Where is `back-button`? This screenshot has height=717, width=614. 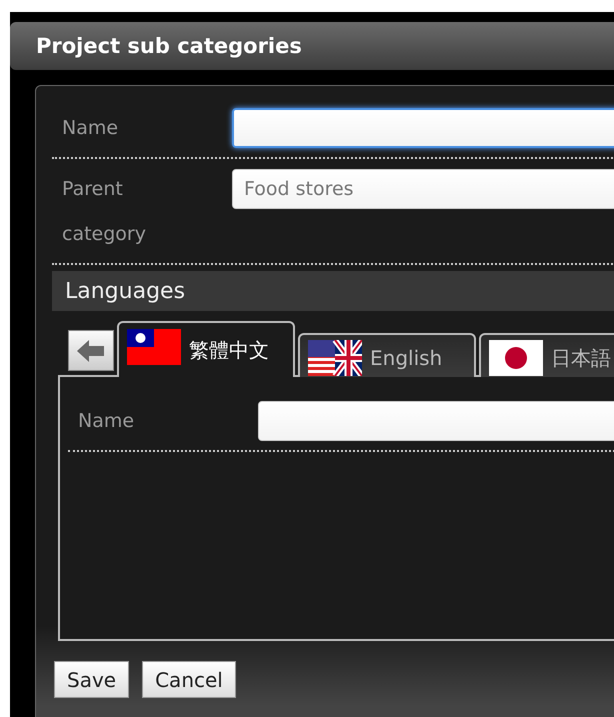
back-button is located at coordinates (91, 350).